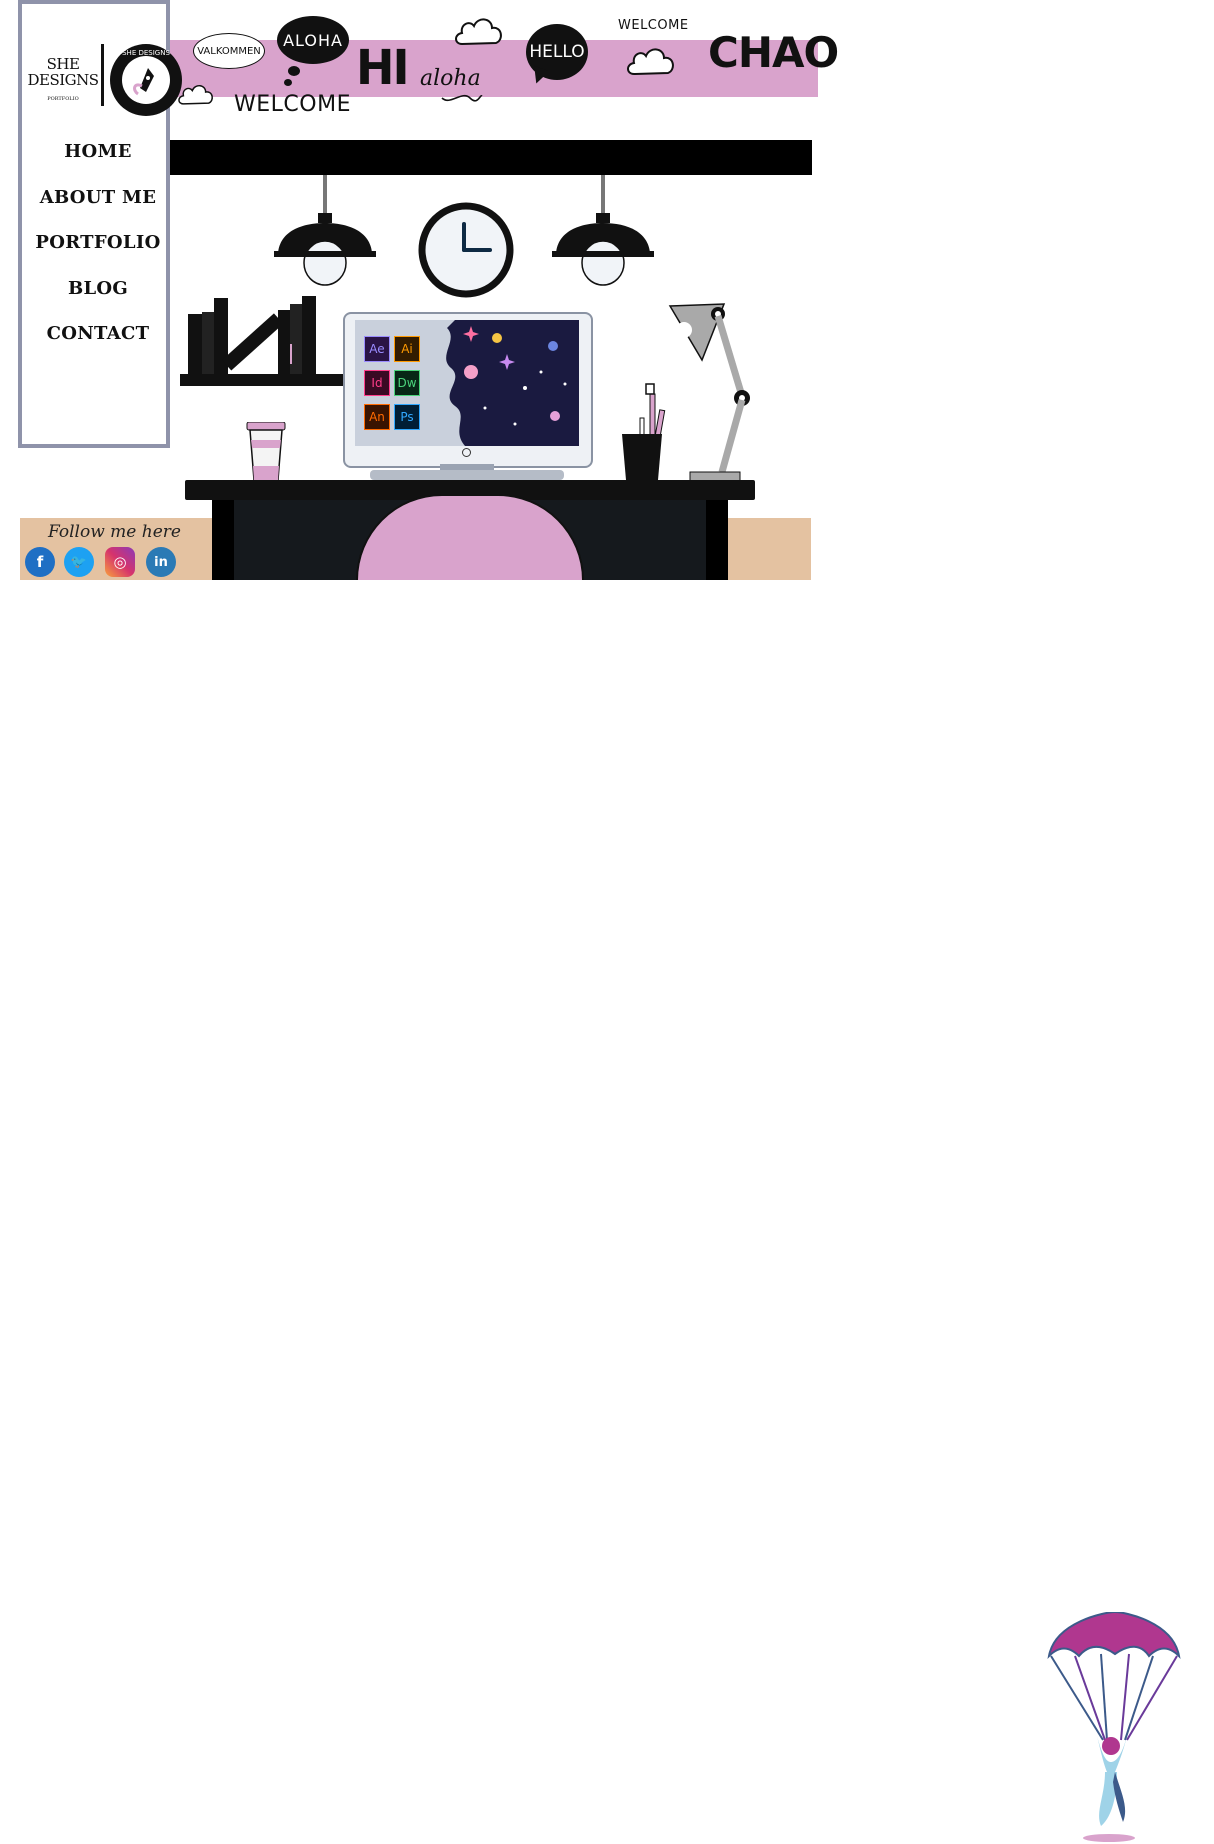  I want to click on desk-leg-left, so click(223, 540).